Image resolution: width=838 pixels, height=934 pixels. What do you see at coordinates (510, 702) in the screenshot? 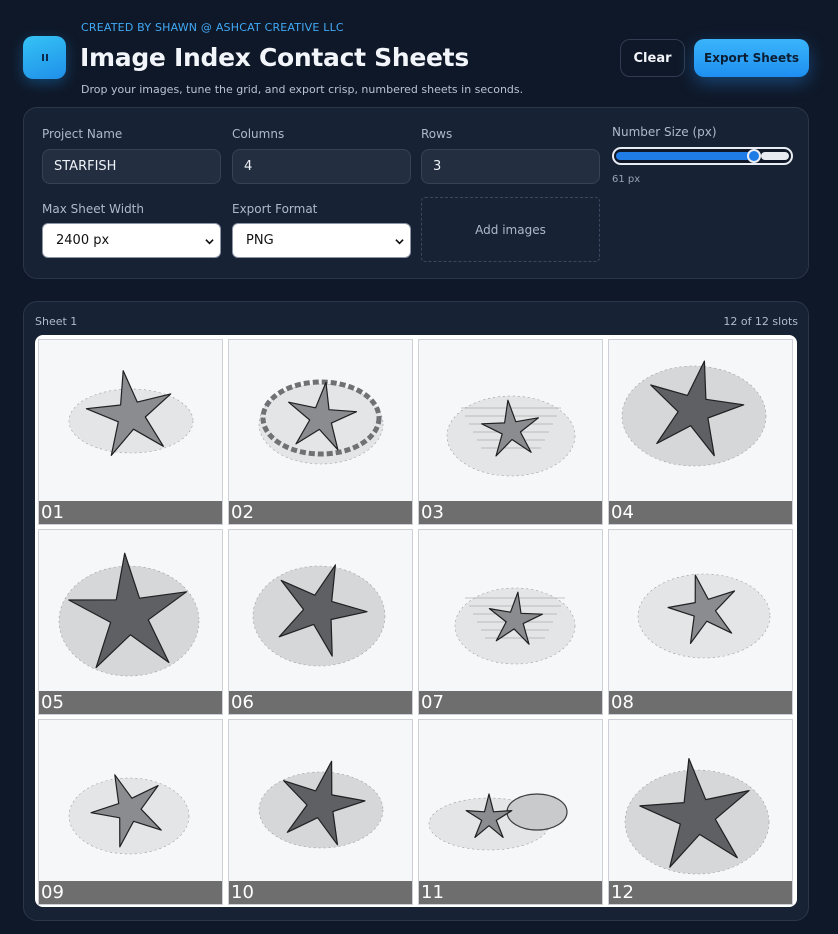
I see `cell-number: 07` at bounding box center [510, 702].